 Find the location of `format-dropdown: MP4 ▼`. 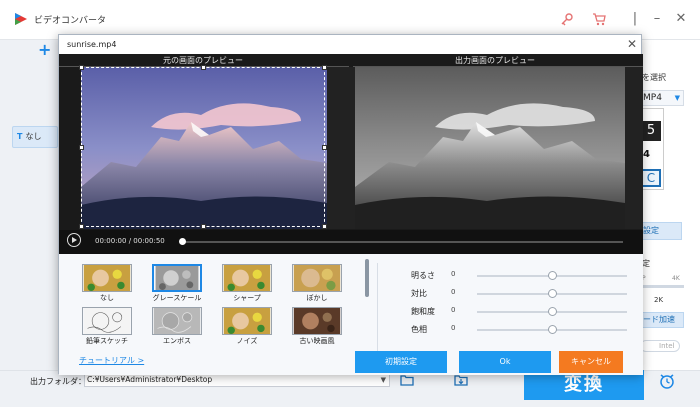

format-dropdown: MP4 ▼ is located at coordinates (662, 98).